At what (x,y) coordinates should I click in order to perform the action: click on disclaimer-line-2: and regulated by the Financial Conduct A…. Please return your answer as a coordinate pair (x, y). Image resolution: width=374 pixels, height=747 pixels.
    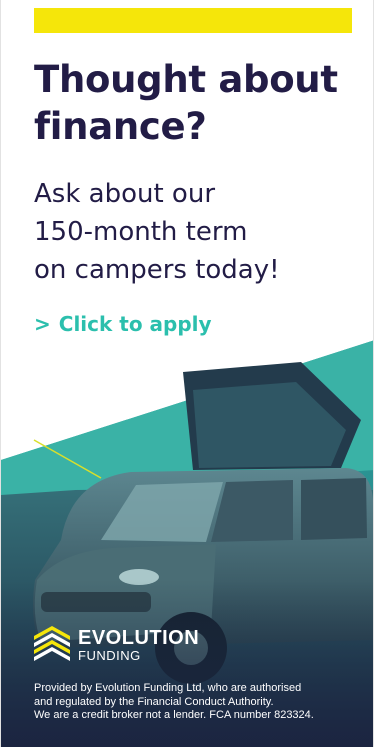
    Looking at the image, I should click on (154, 701).